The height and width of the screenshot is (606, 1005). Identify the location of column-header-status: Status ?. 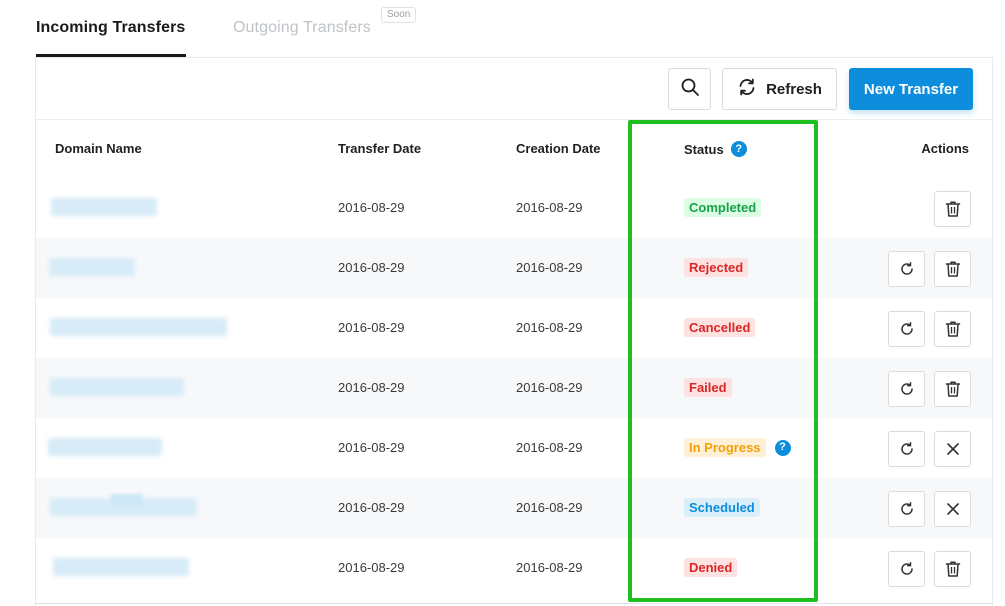
(715, 149).